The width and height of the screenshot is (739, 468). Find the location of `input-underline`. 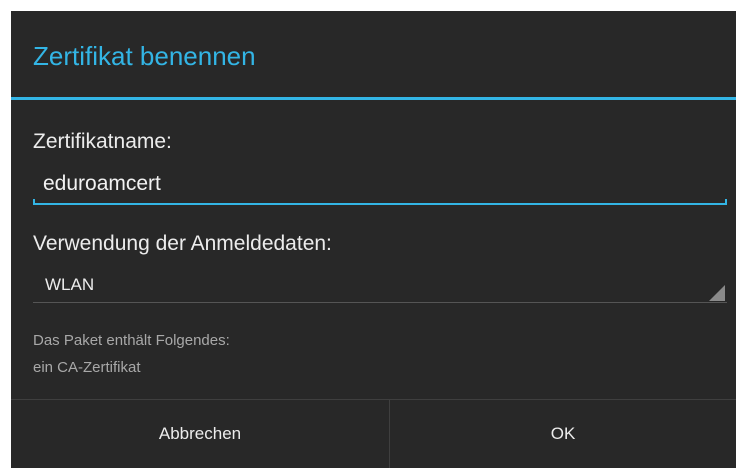

input-underline is located at coordinates (380, 204).